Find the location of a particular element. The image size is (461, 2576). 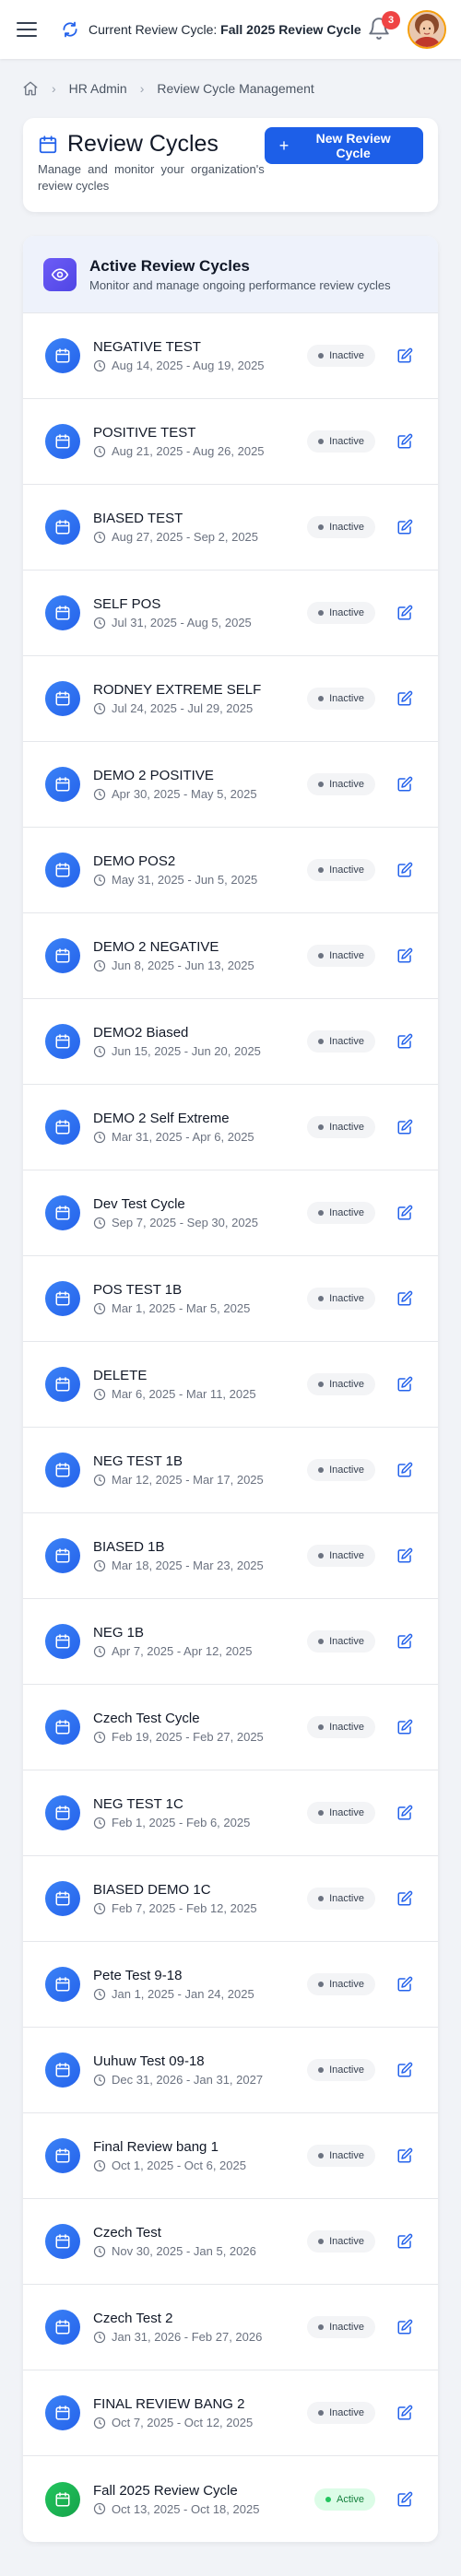

notifications-button: 3 is located at coordinates (384, 26).